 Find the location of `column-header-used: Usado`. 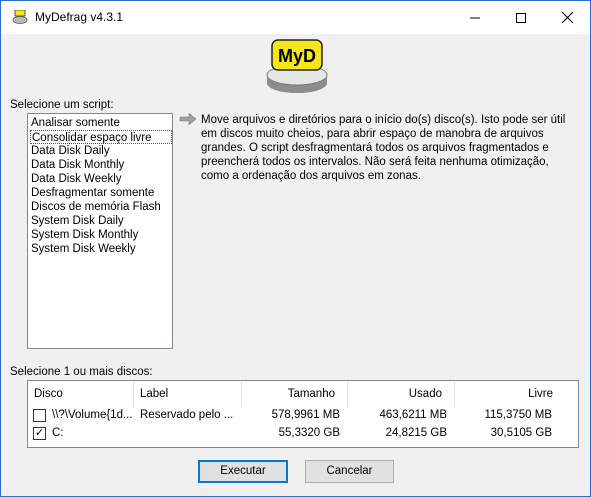

column-header-used: Usado is located at coordinates (401, 394).